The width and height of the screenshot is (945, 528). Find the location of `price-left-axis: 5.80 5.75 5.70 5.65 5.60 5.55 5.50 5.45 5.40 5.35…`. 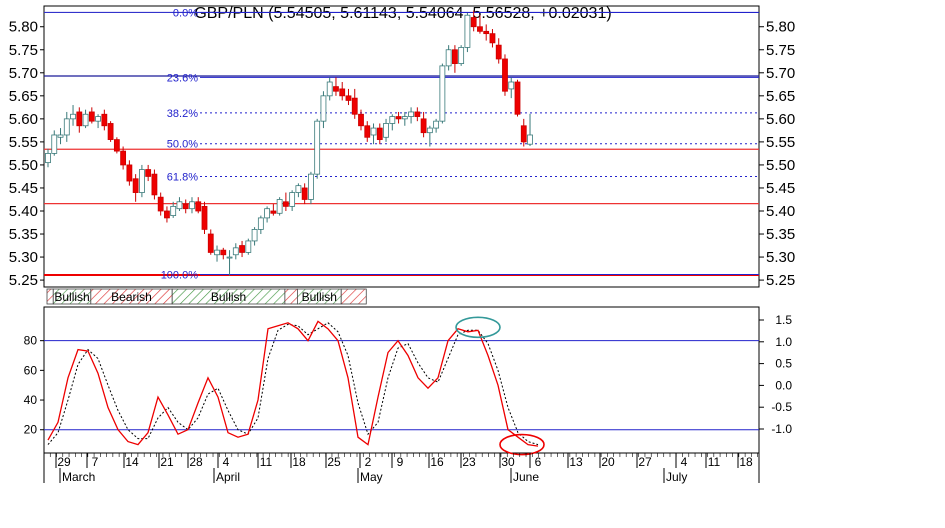

price-left-axis: 5.80 5.75 5.70 5.65 5.60 5.55 5.50 5.45 5.40 5.35… is located at coordinates (26, 154).